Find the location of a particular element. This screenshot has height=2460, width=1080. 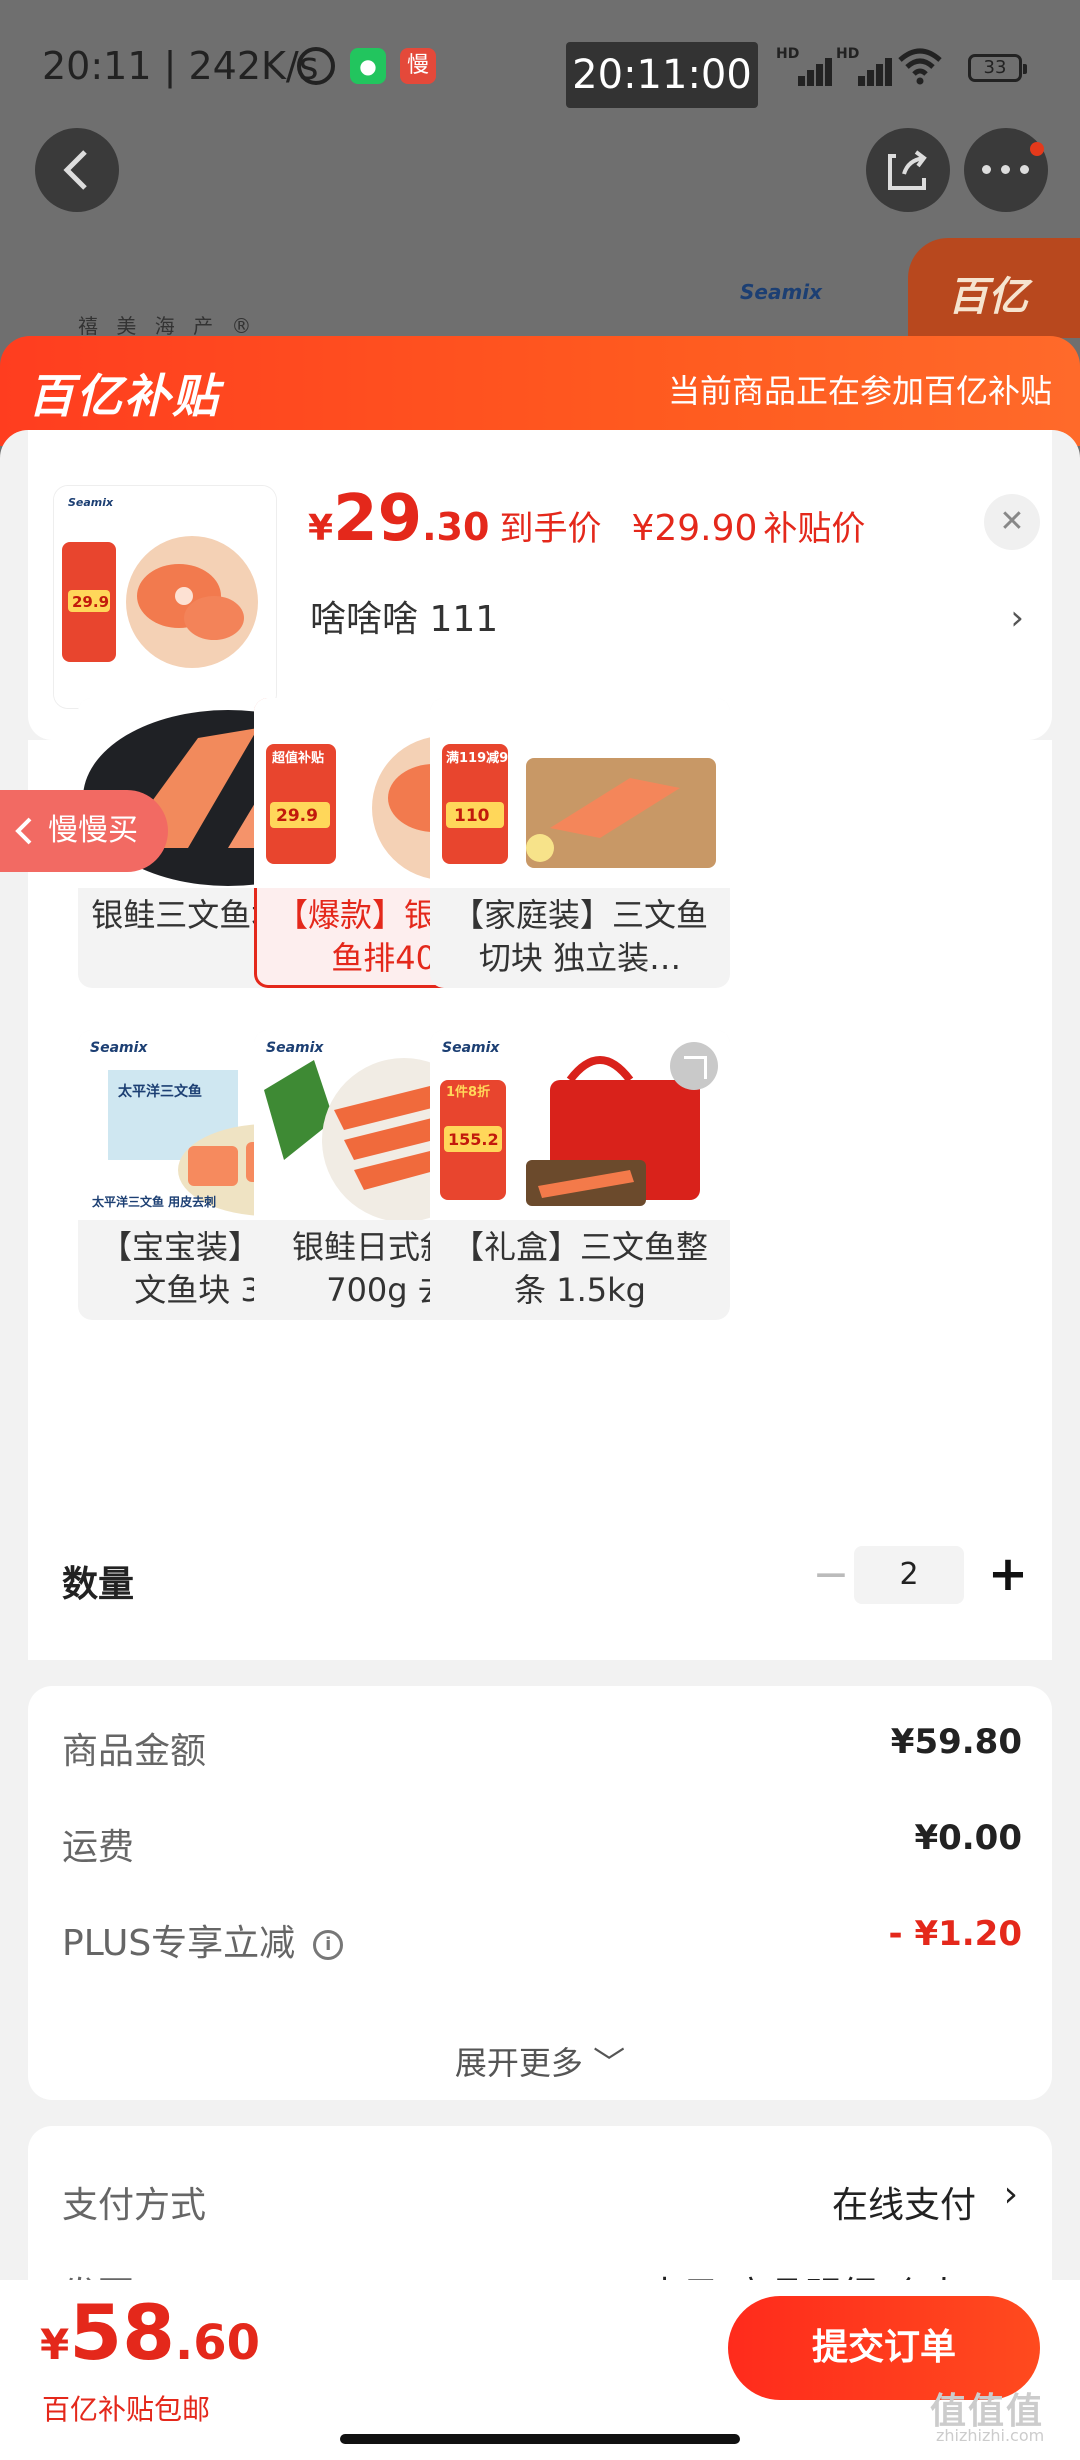

more-dots-icon is located at coordinates (1006, 170).